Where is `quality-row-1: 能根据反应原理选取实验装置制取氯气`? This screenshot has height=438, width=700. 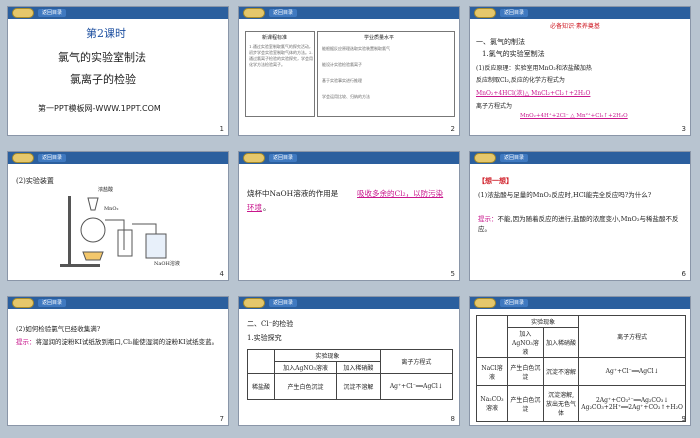
quality-row-1: 能根据反应原理选取实验装置制取氯气 is located at coordinates (356, 48).